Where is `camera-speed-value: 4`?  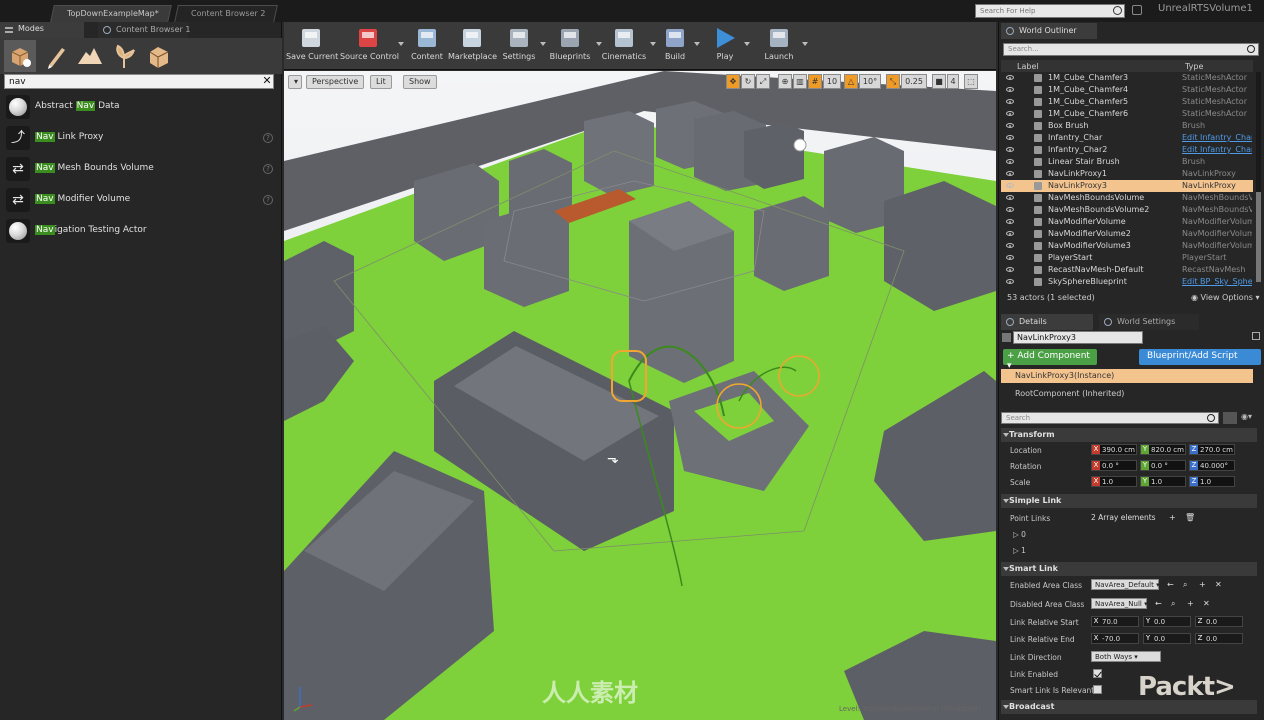 camera-speed-value: 4 is located at coordinates (953, 81).